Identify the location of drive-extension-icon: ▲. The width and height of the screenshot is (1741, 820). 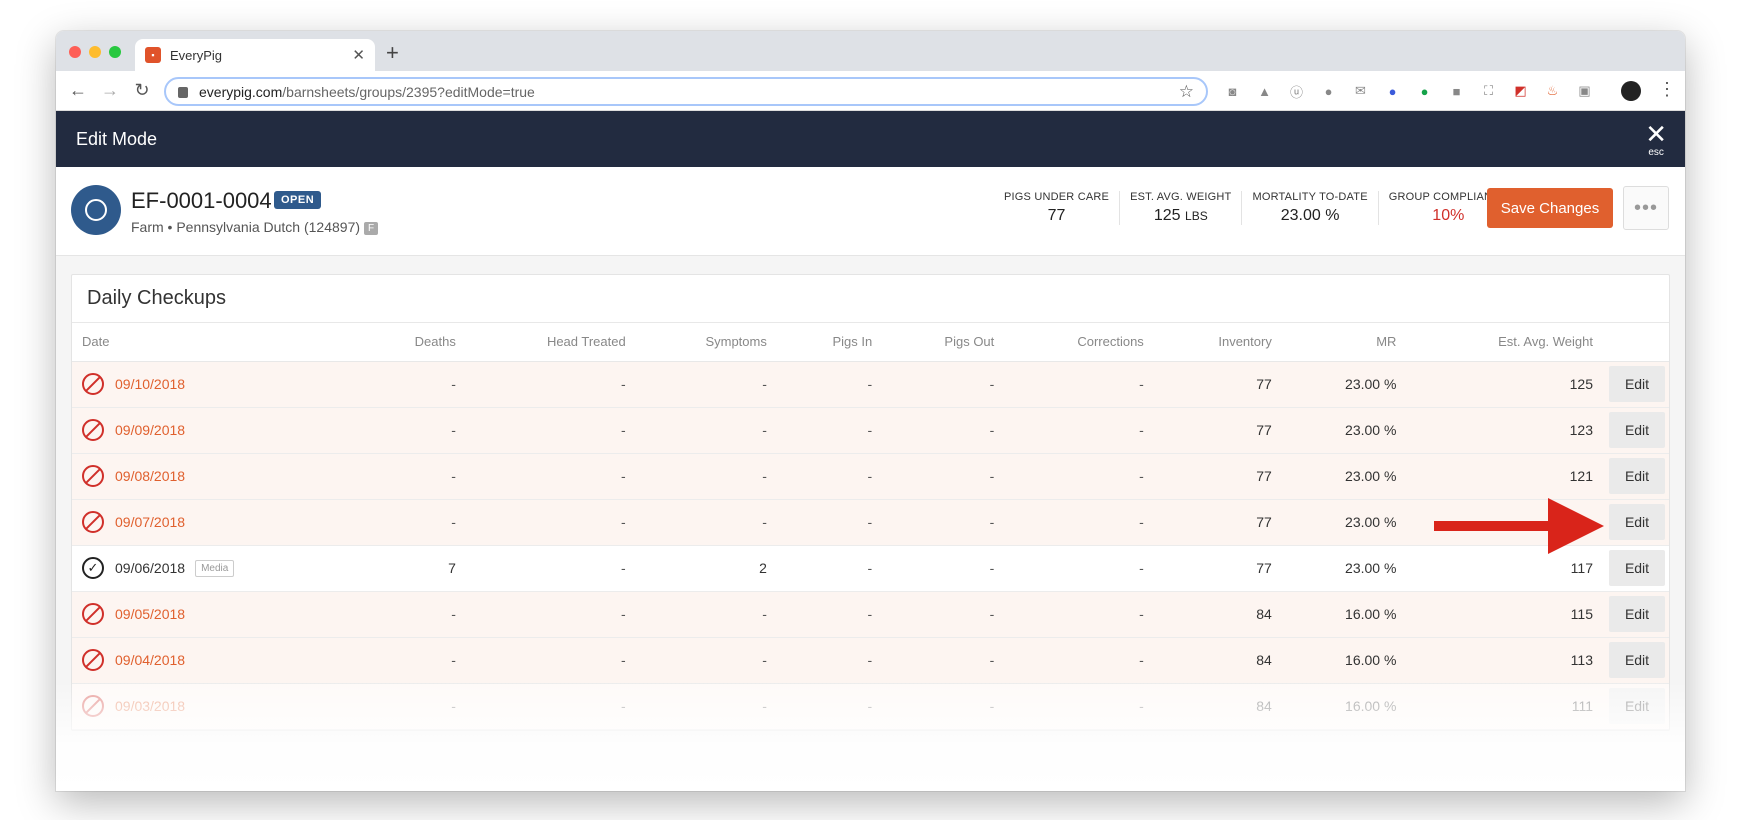
(1264, 91).